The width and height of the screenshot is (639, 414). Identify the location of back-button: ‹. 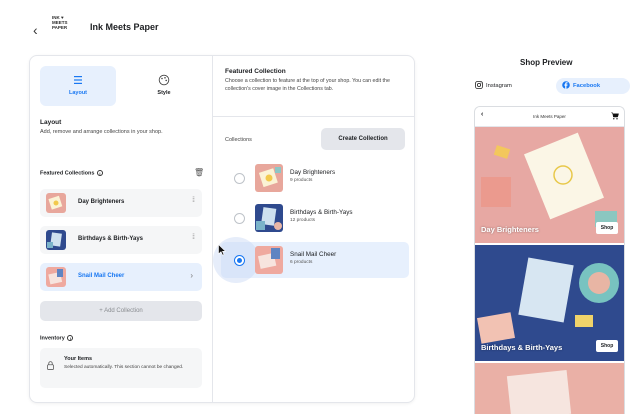
(35, 30).